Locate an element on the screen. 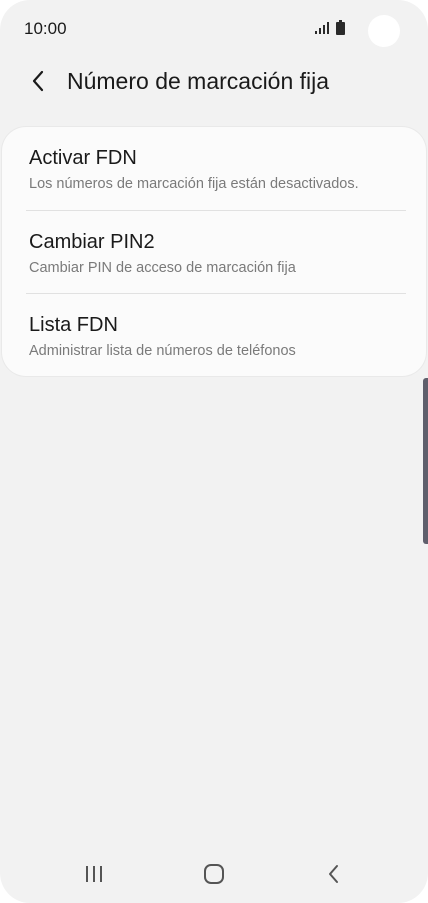 Image resolution: width=428 pixels, height=903 pixels. camera-cutout is located at coordinates (384, 31).